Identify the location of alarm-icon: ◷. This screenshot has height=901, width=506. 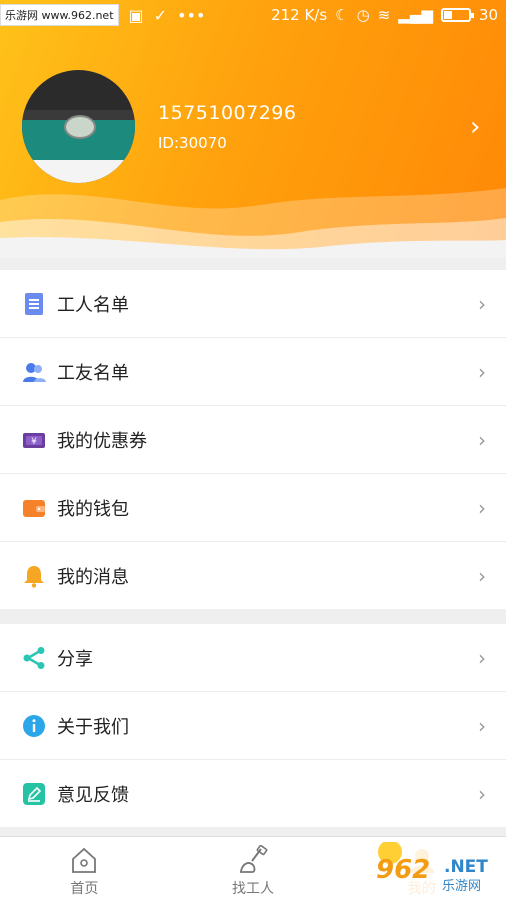
(363, 15).